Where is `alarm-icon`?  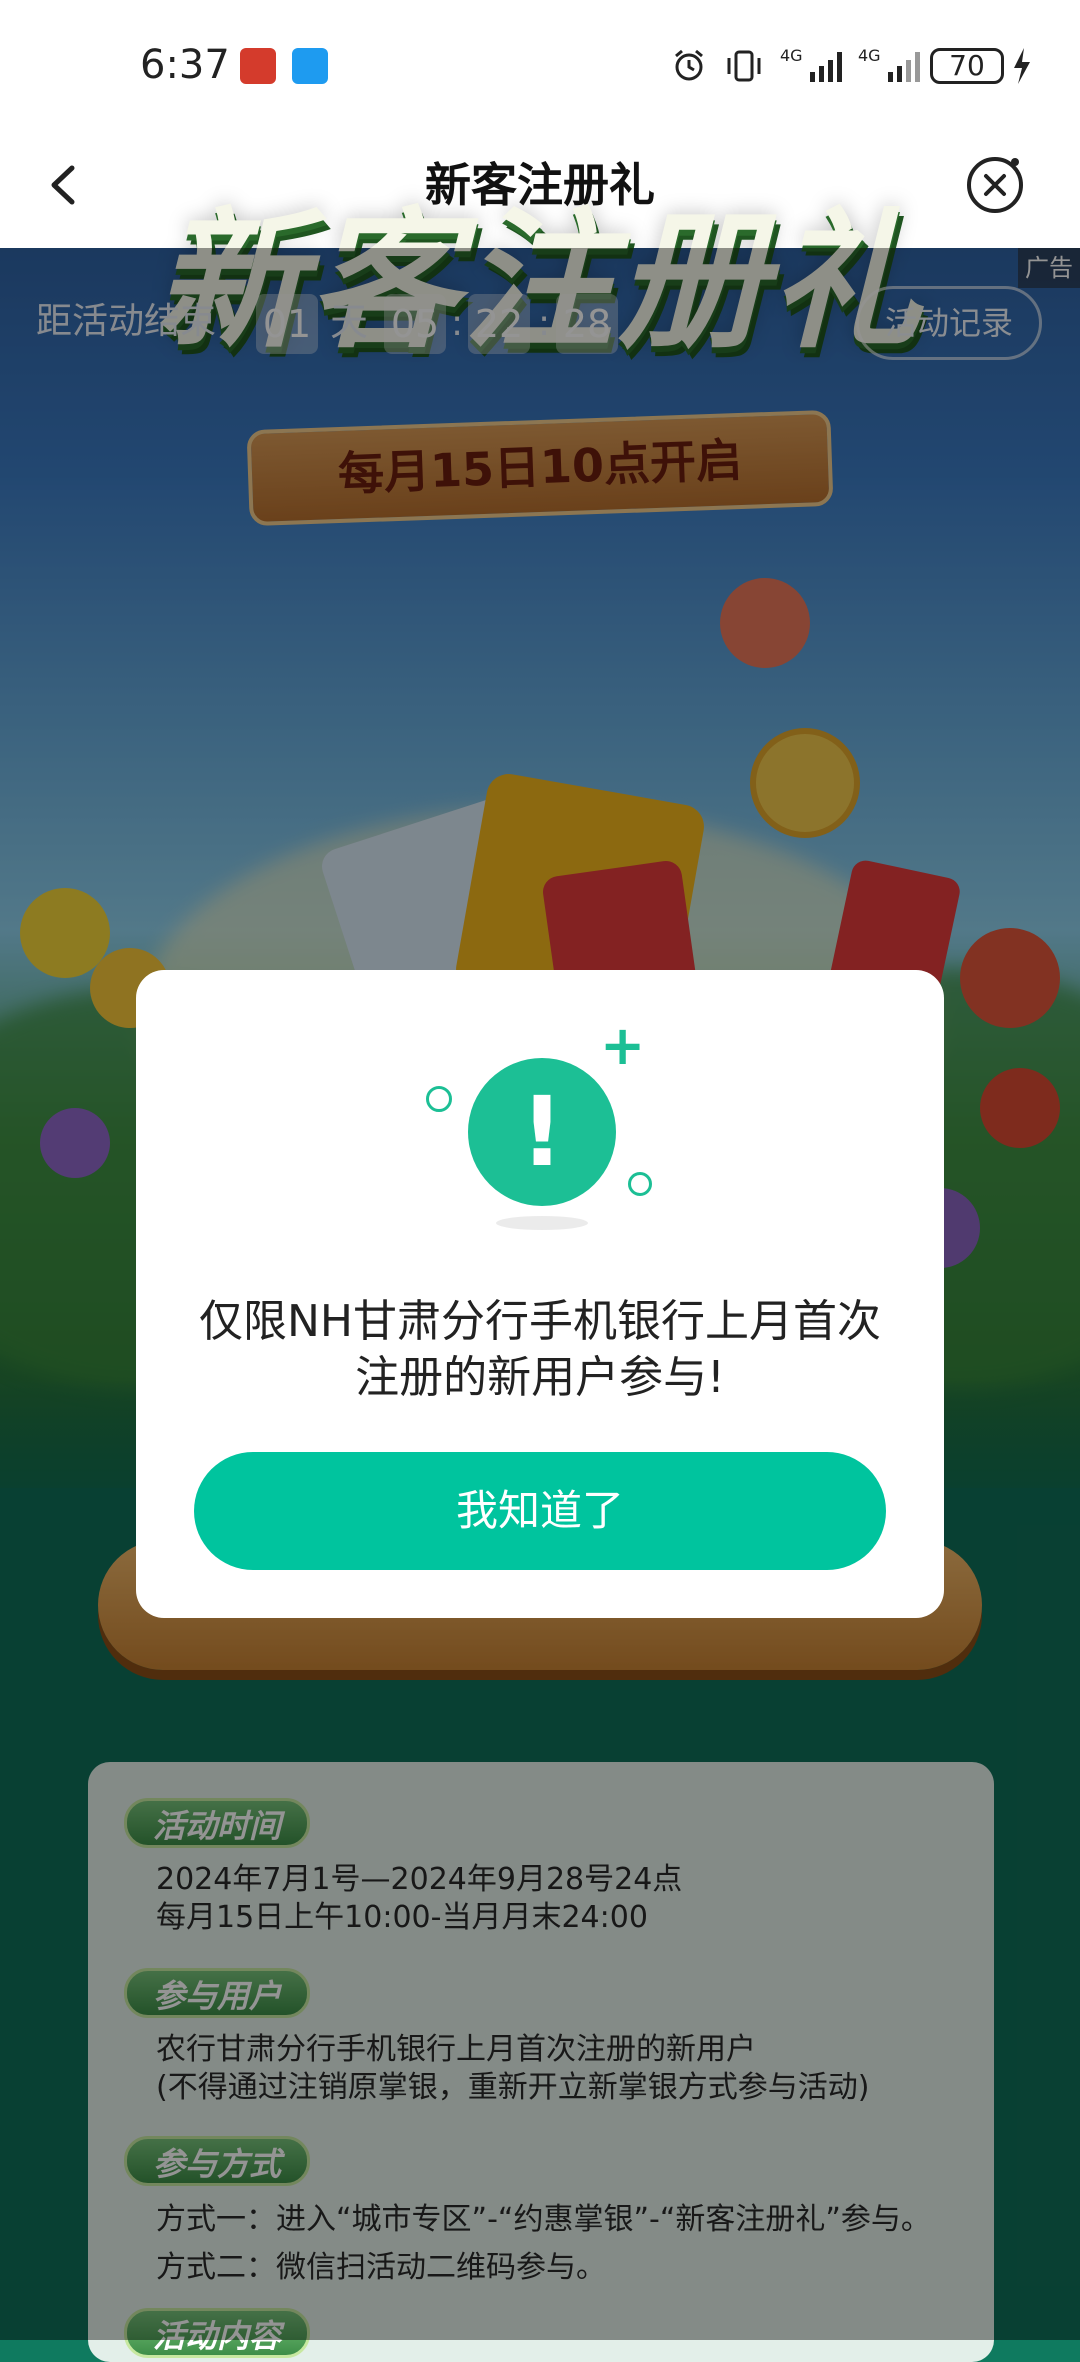 alarm-icon is located at coordinates (689, 65).